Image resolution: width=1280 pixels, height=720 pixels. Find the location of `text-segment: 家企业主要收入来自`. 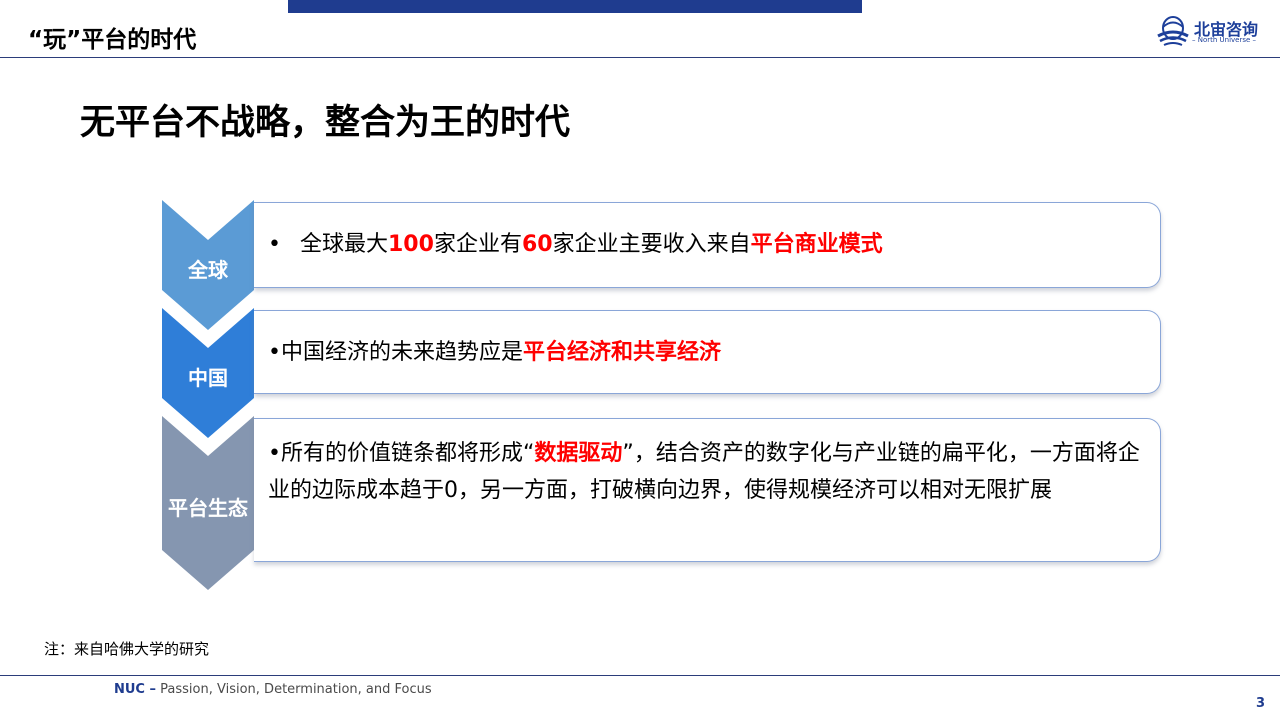

text-segment: 家企业主要收入来自 is located at coordinates (651, 244).